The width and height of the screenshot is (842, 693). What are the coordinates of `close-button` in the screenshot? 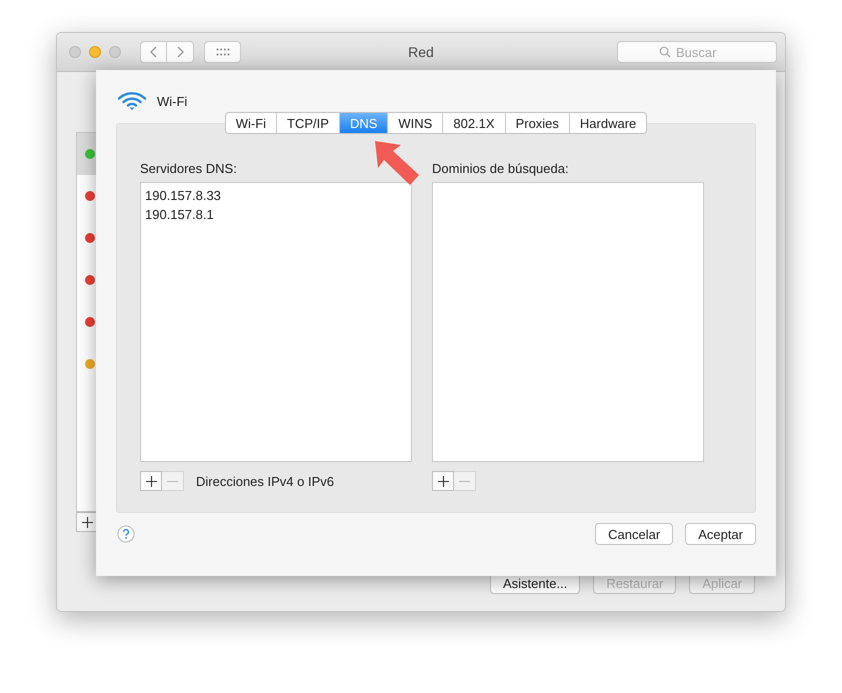 It's located at (75, 52).